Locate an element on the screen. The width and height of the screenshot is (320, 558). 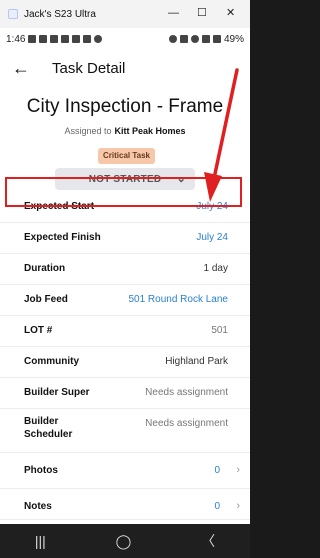
home-button: ◯ is located at coordinates (124, 541).